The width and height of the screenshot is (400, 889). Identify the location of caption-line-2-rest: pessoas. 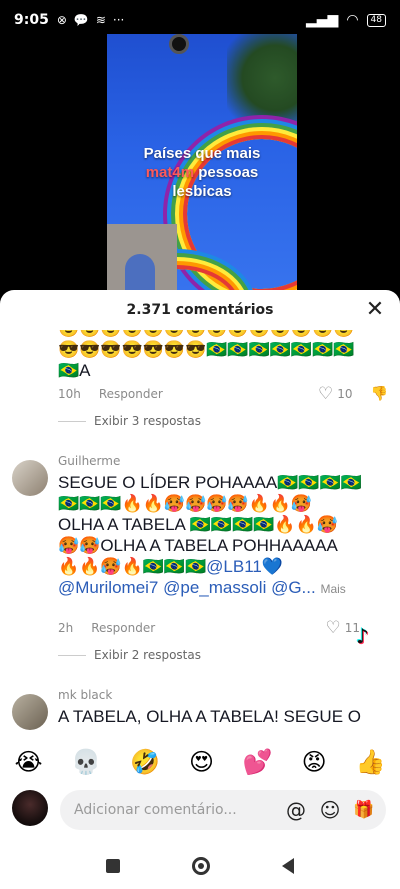
(226, 172).